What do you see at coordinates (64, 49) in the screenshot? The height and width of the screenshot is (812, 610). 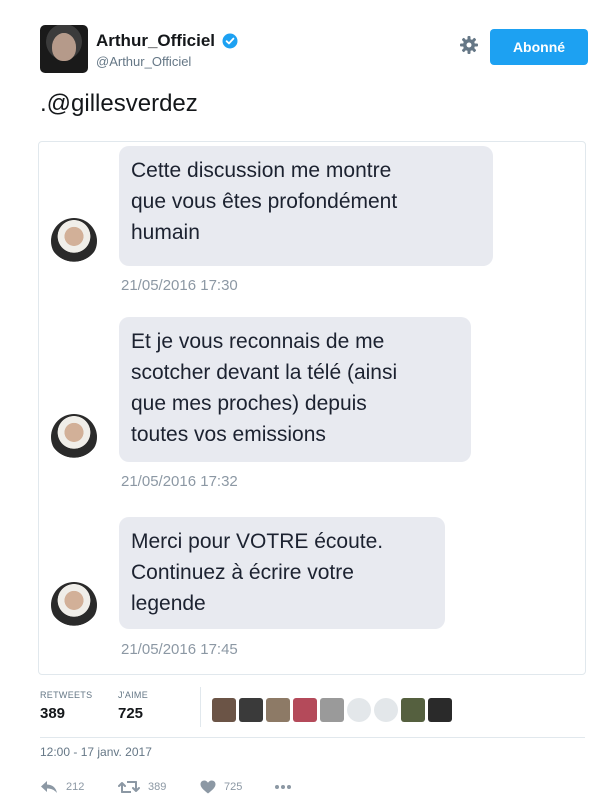 I see `author-avatar` at bounding box center [64, 49].